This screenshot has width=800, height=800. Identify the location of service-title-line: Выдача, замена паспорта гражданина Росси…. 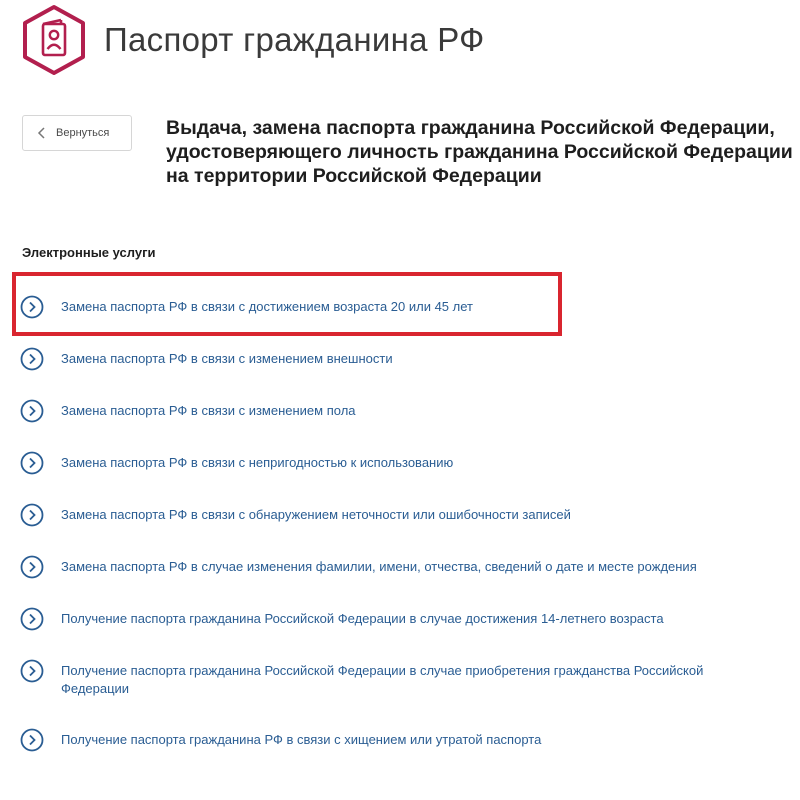
(470, 128).